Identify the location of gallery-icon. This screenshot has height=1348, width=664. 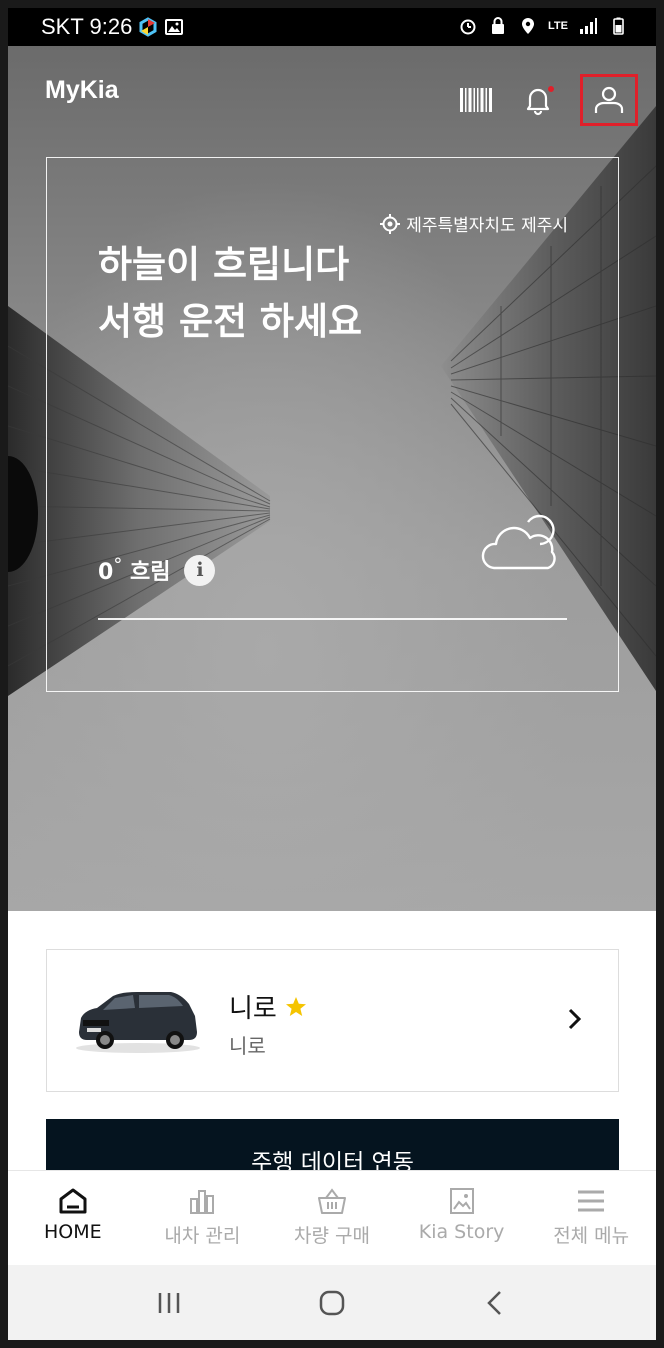
(174, 27).